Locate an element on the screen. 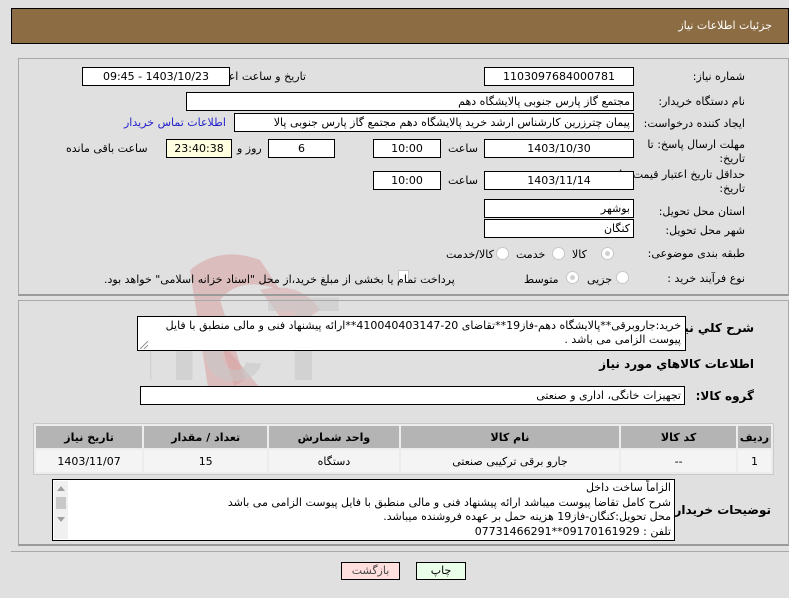 This screenshot has height=598, width=789. cell-goods-code: -- is located at coordinates (678, 461).